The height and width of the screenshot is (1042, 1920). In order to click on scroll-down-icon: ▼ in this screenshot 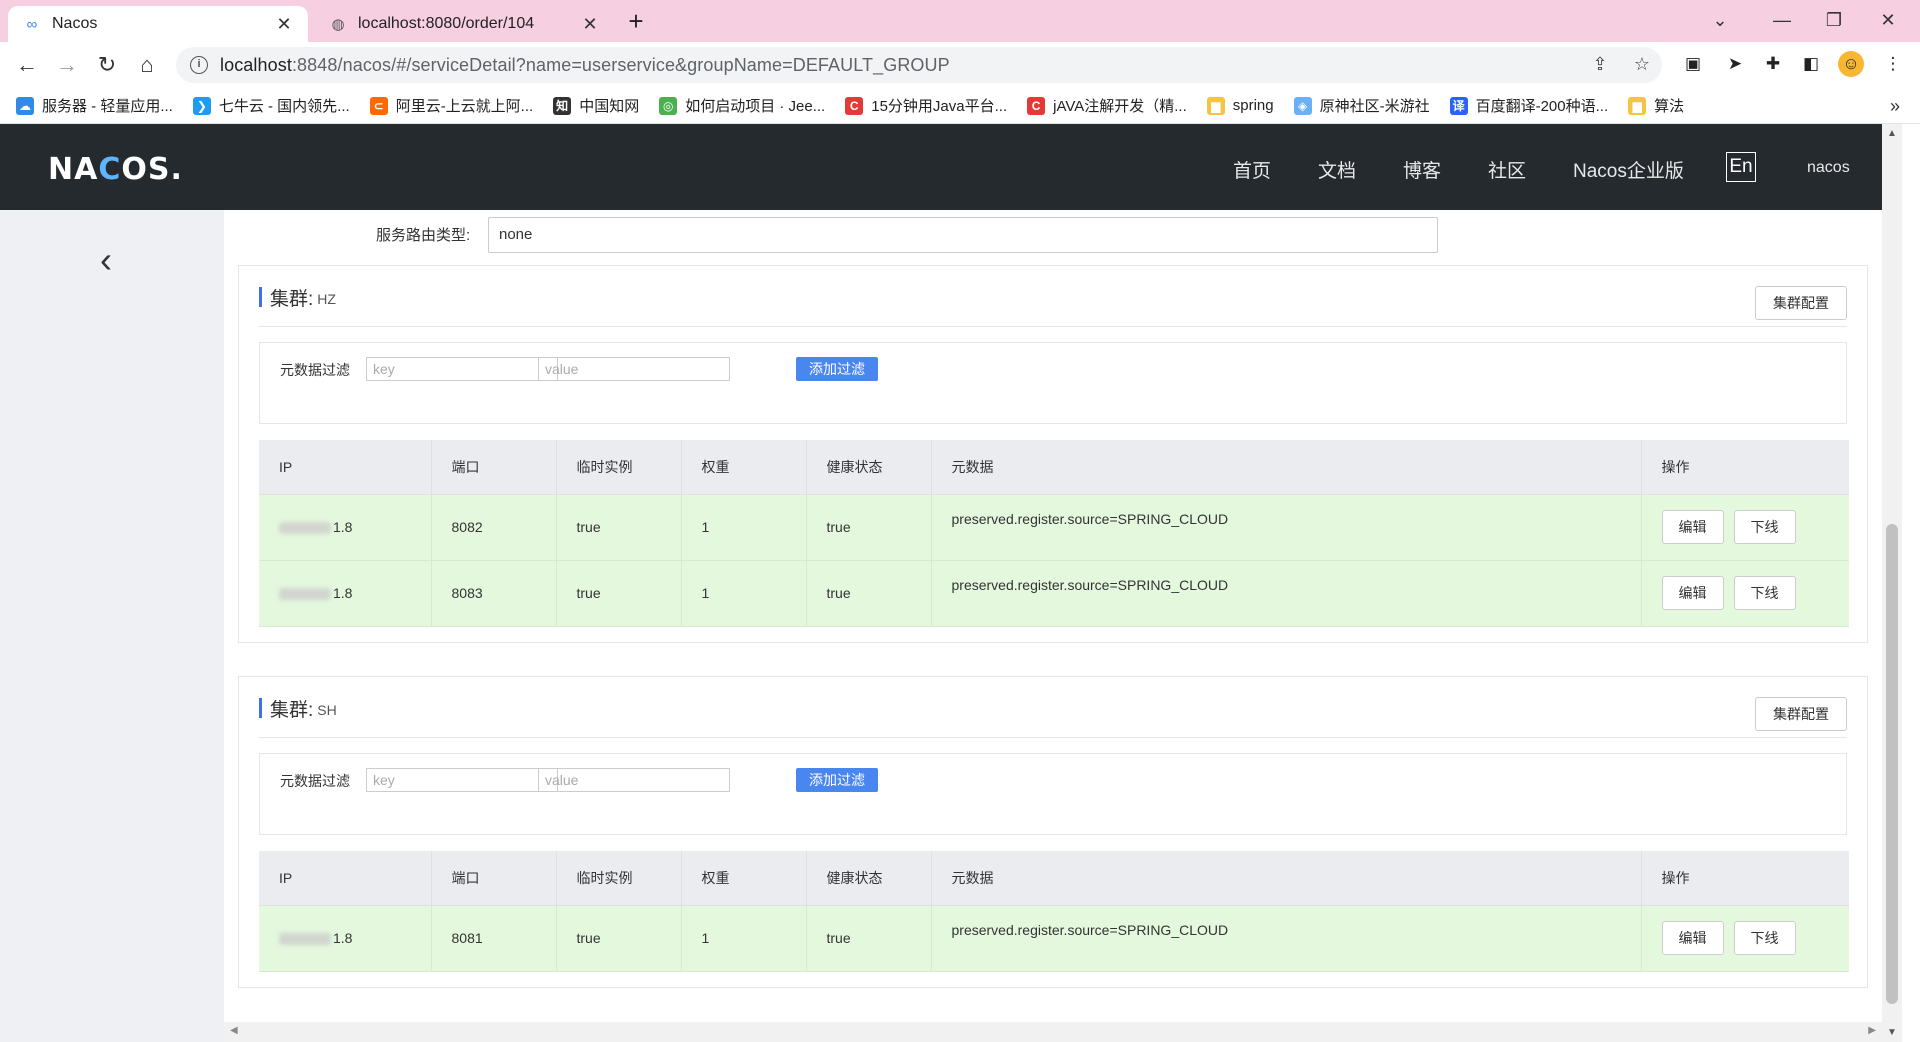, I will do `click(1892, 1032)`.